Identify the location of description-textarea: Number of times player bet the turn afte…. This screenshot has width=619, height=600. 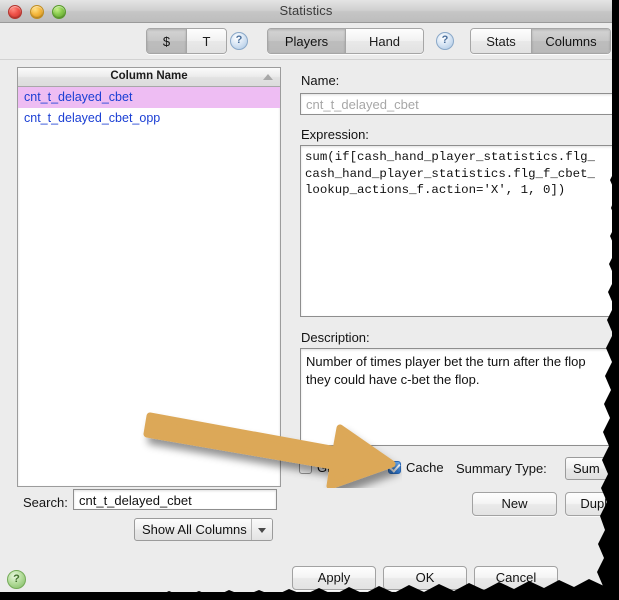
(456, 397).